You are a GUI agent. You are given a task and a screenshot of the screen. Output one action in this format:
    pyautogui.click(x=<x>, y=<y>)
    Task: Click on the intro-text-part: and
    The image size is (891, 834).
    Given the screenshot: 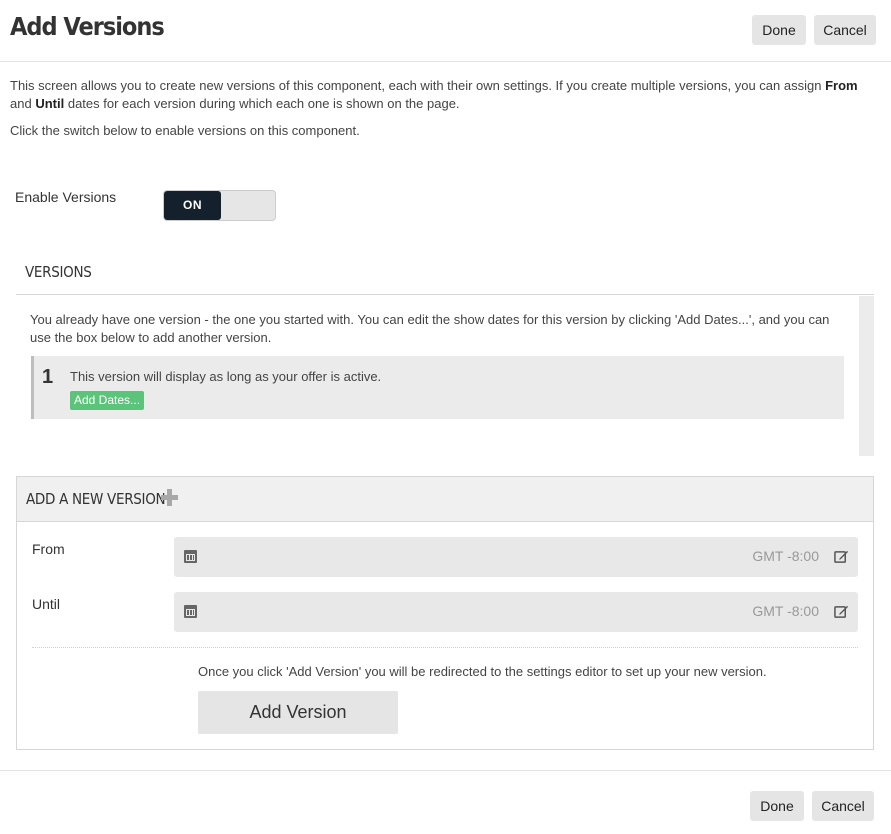 What is the action you would take?
    pyautogui.click(x=21, y=103)
    